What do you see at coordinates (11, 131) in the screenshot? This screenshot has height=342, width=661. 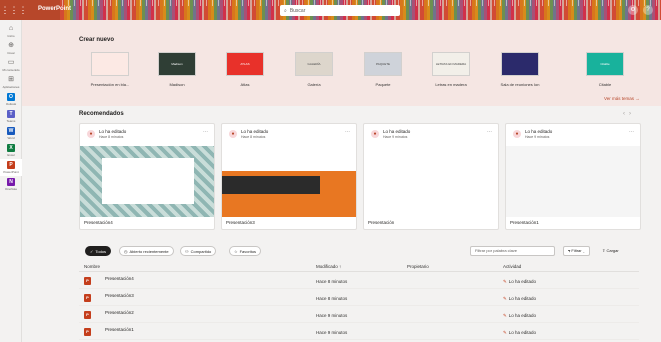 I see `word-icon: W` at bounding box center [11, 131].